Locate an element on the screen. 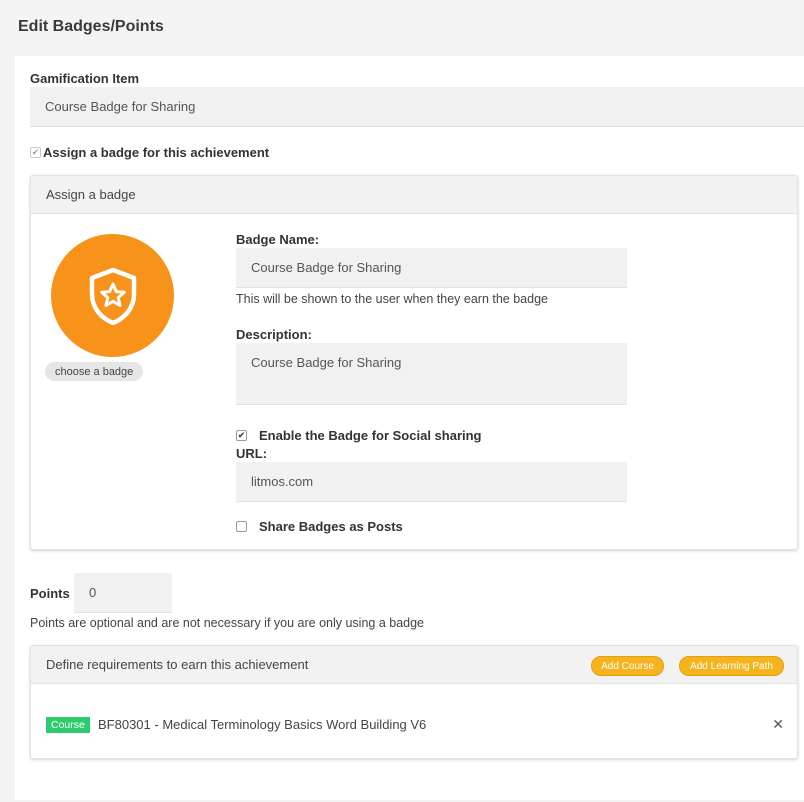  description-field: Course Badge for Sharing is located at coordinates (431, 374).